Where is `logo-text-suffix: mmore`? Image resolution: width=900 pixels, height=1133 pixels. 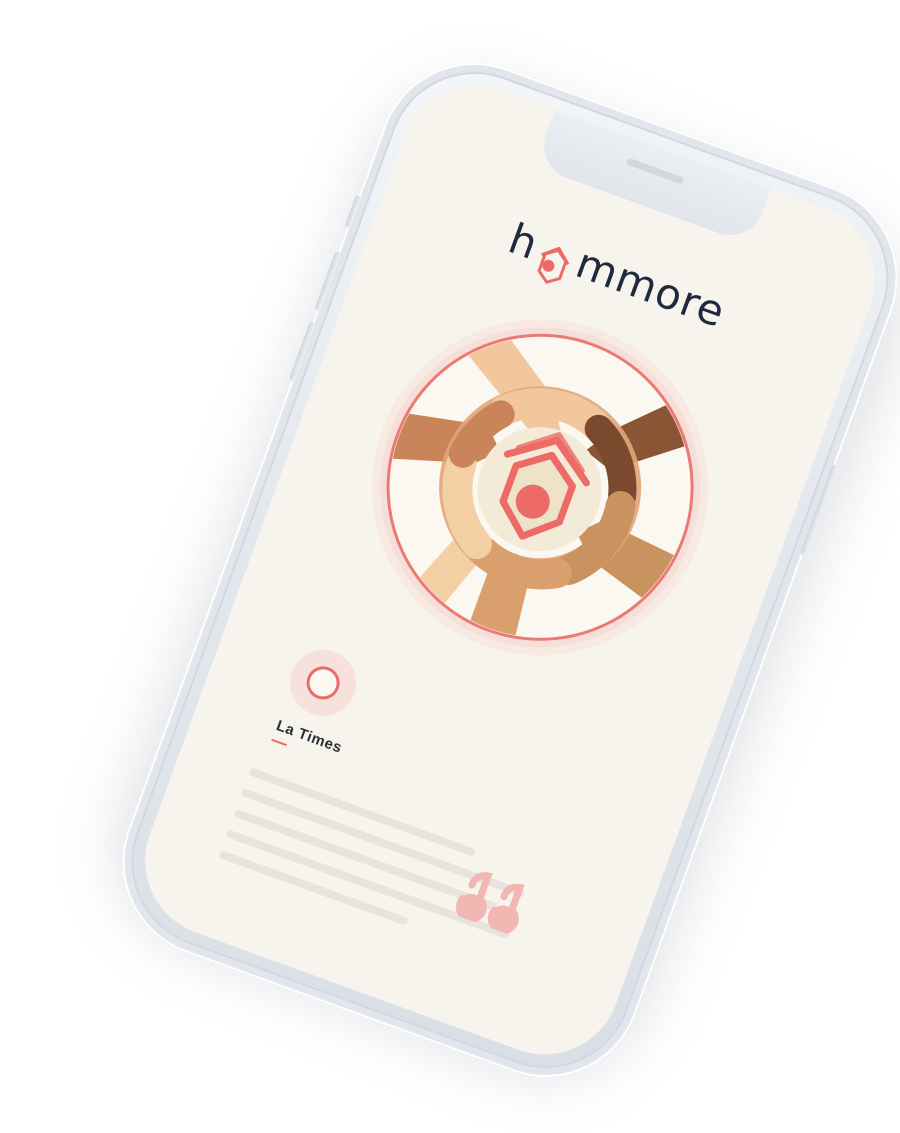 logo-text-suffix: mmore is located at coordinates (650, 288).